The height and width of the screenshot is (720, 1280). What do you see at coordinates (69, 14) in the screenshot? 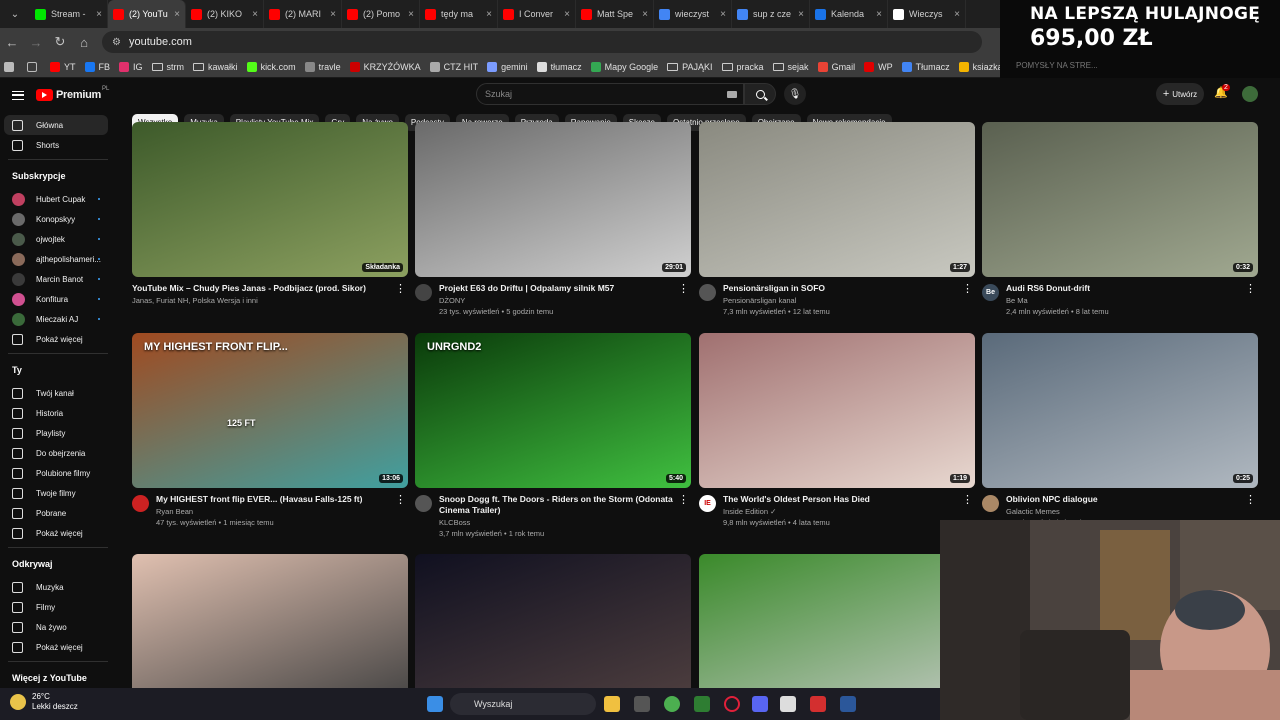
I see `browser-tab: Stream - ×` at bounding box center [69, 14].